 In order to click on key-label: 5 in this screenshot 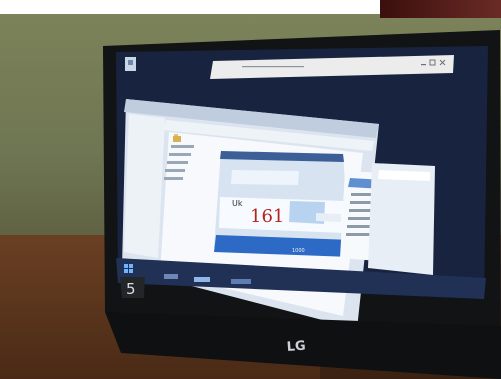, I will do `click(131, 289)`.